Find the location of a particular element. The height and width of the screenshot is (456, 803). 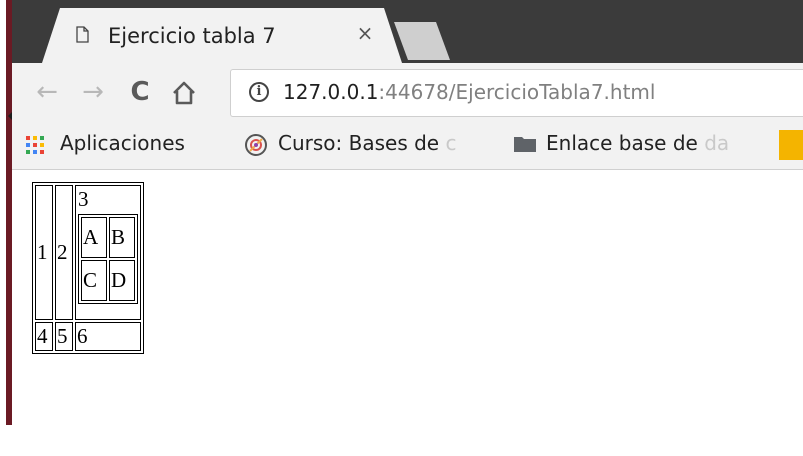

cell-3-label: 3 is located at coordinates (83, 199).